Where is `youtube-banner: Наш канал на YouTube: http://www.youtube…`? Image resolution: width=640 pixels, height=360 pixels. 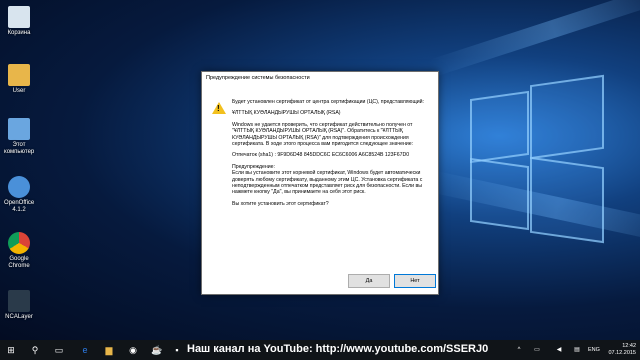
youtube-banner: Наш канал на YouTube: http://www.youtube… is located at coordinates (338, 349).